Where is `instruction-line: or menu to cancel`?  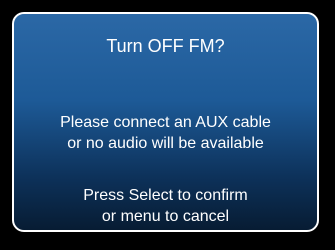
instruction-line: or menu to cancel is located at coordinates (165, 216).